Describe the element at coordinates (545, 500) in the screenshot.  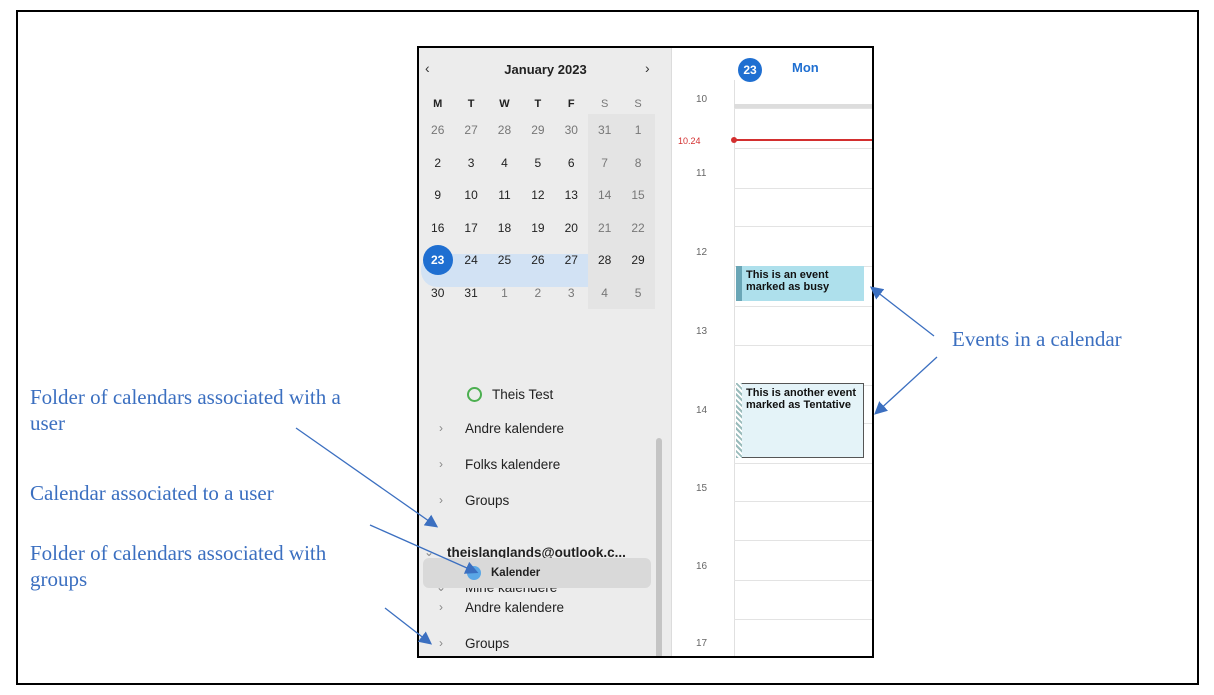
I see `folder-groups: › Groups` at that location.